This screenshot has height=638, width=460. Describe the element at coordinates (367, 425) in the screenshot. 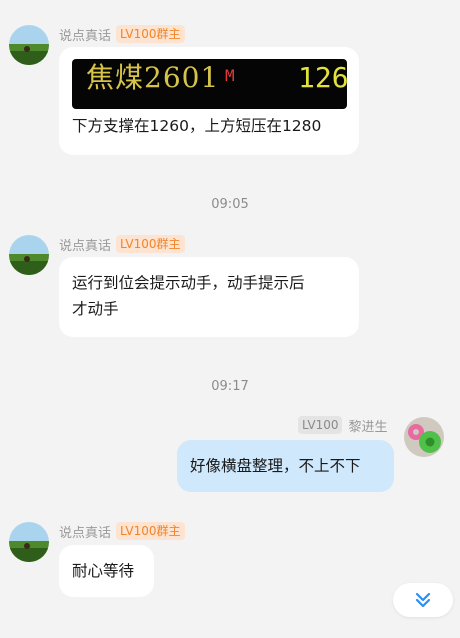

I see `sender-name: 黎进生` at that location.